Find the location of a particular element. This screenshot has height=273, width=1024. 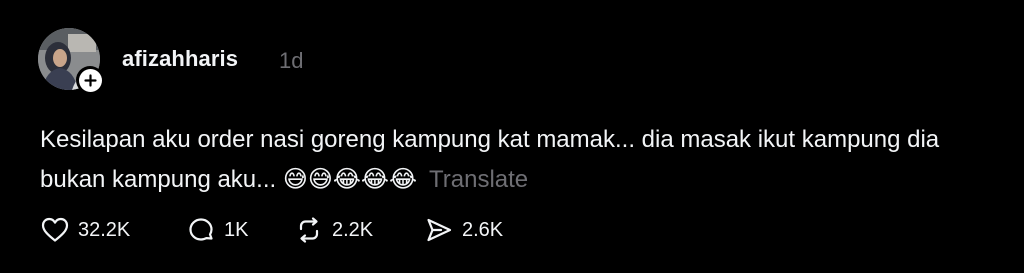

plus-icon is located at coordinates (90, 80).